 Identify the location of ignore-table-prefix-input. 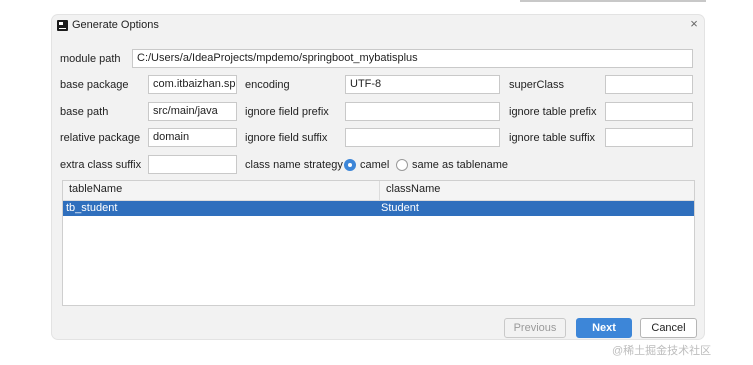
(649, 111).